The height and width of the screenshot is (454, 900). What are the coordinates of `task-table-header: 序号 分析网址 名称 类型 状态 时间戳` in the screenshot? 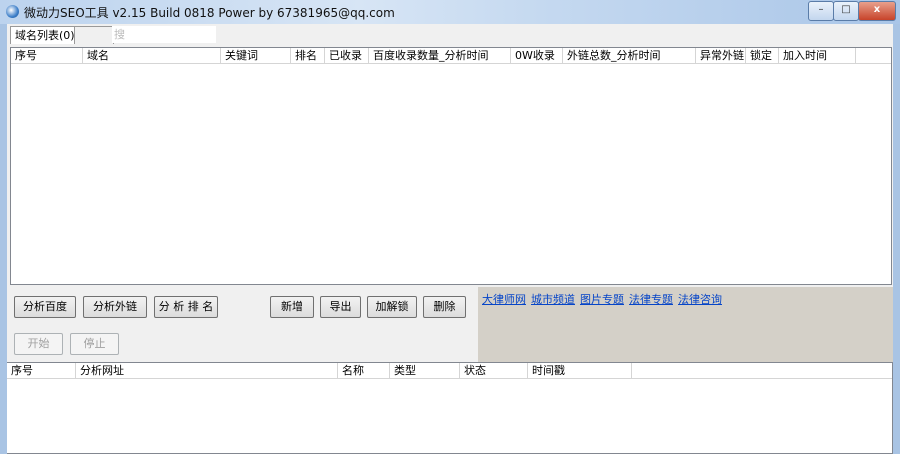 It's located at (449, 371).